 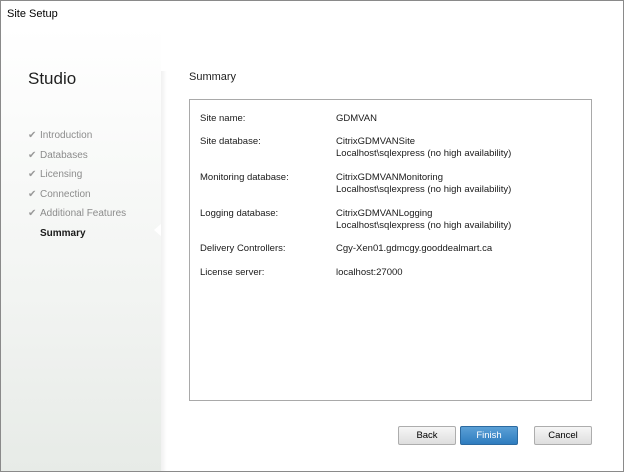 I want to click on row-value: GDMVAN, so click(x=356, y=118).